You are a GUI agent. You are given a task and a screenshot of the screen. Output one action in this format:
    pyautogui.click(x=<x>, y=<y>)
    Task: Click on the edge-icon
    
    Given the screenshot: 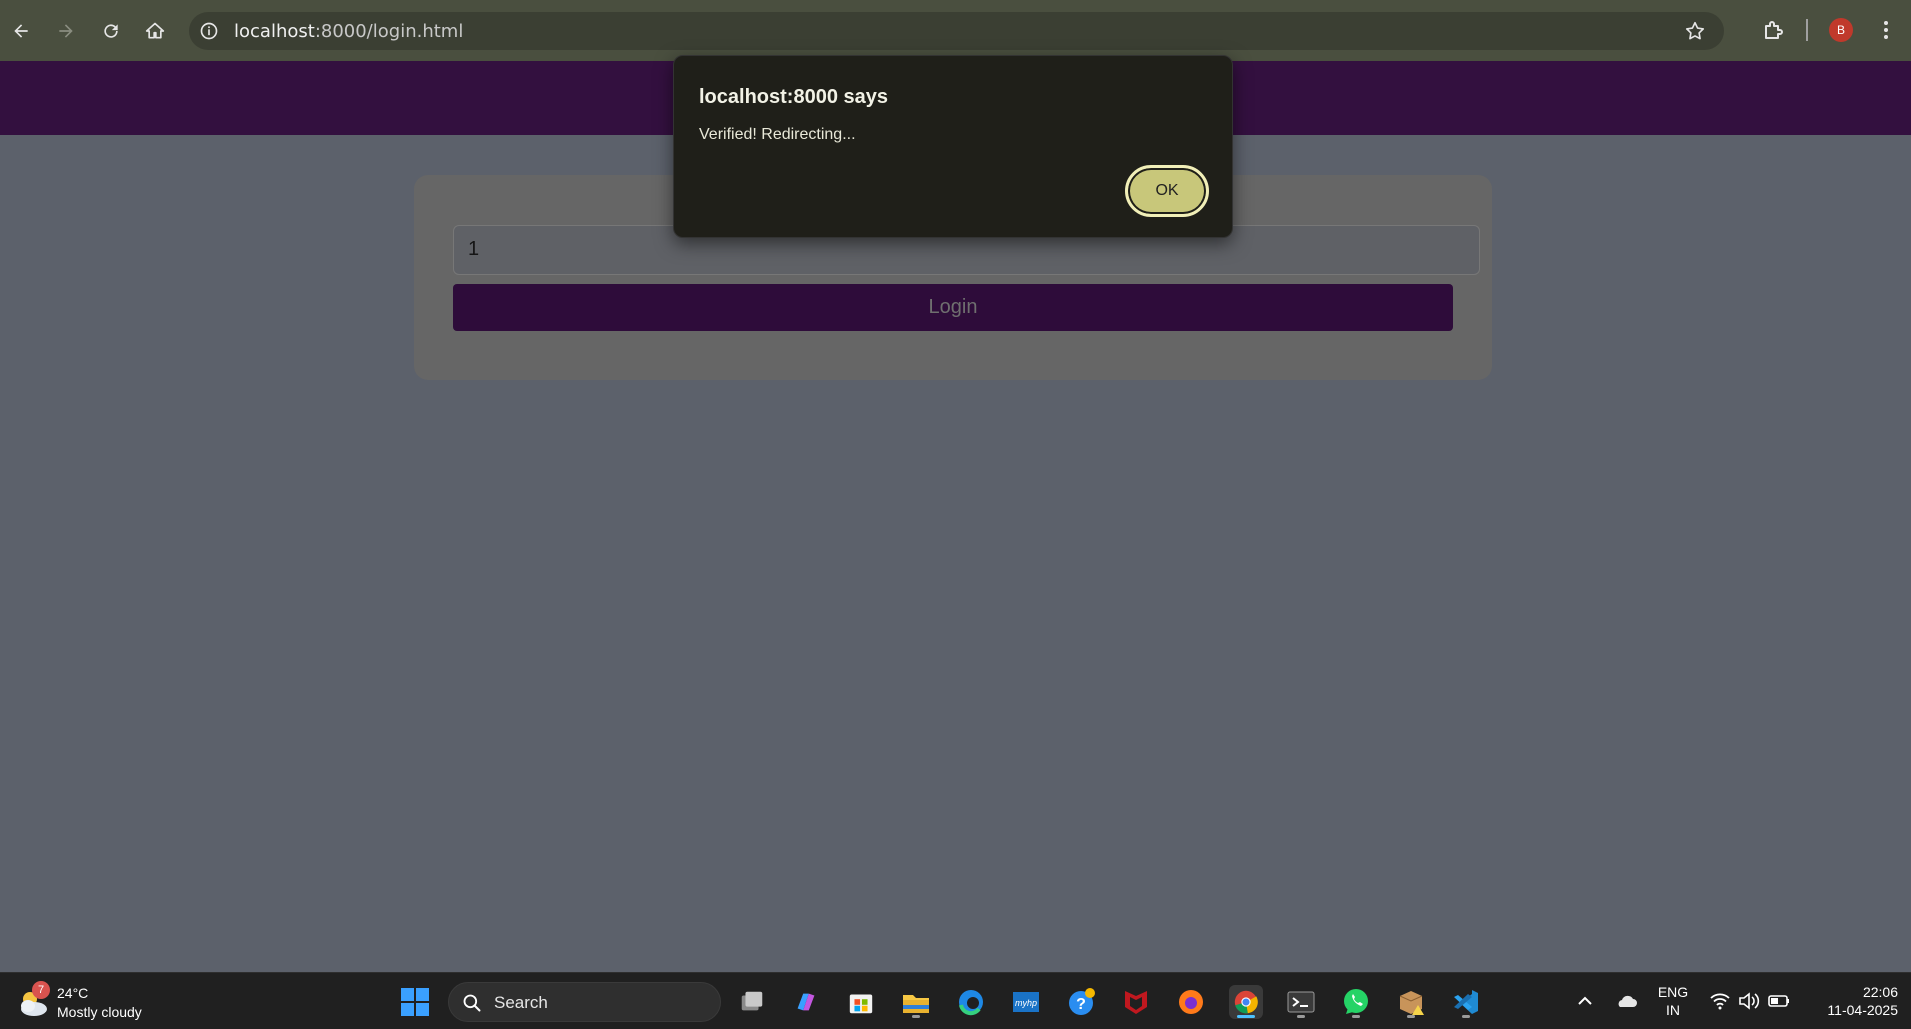 What is the action you would take?
    pyautogui.click(x=971, y=1003)
    